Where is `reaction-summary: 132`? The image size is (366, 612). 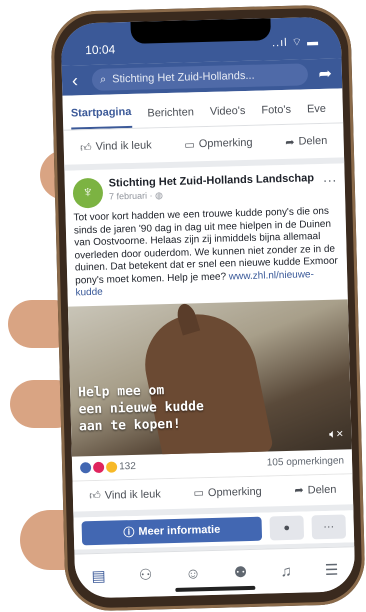
reaction-summary: 132 is located at coordinates (107, 467).